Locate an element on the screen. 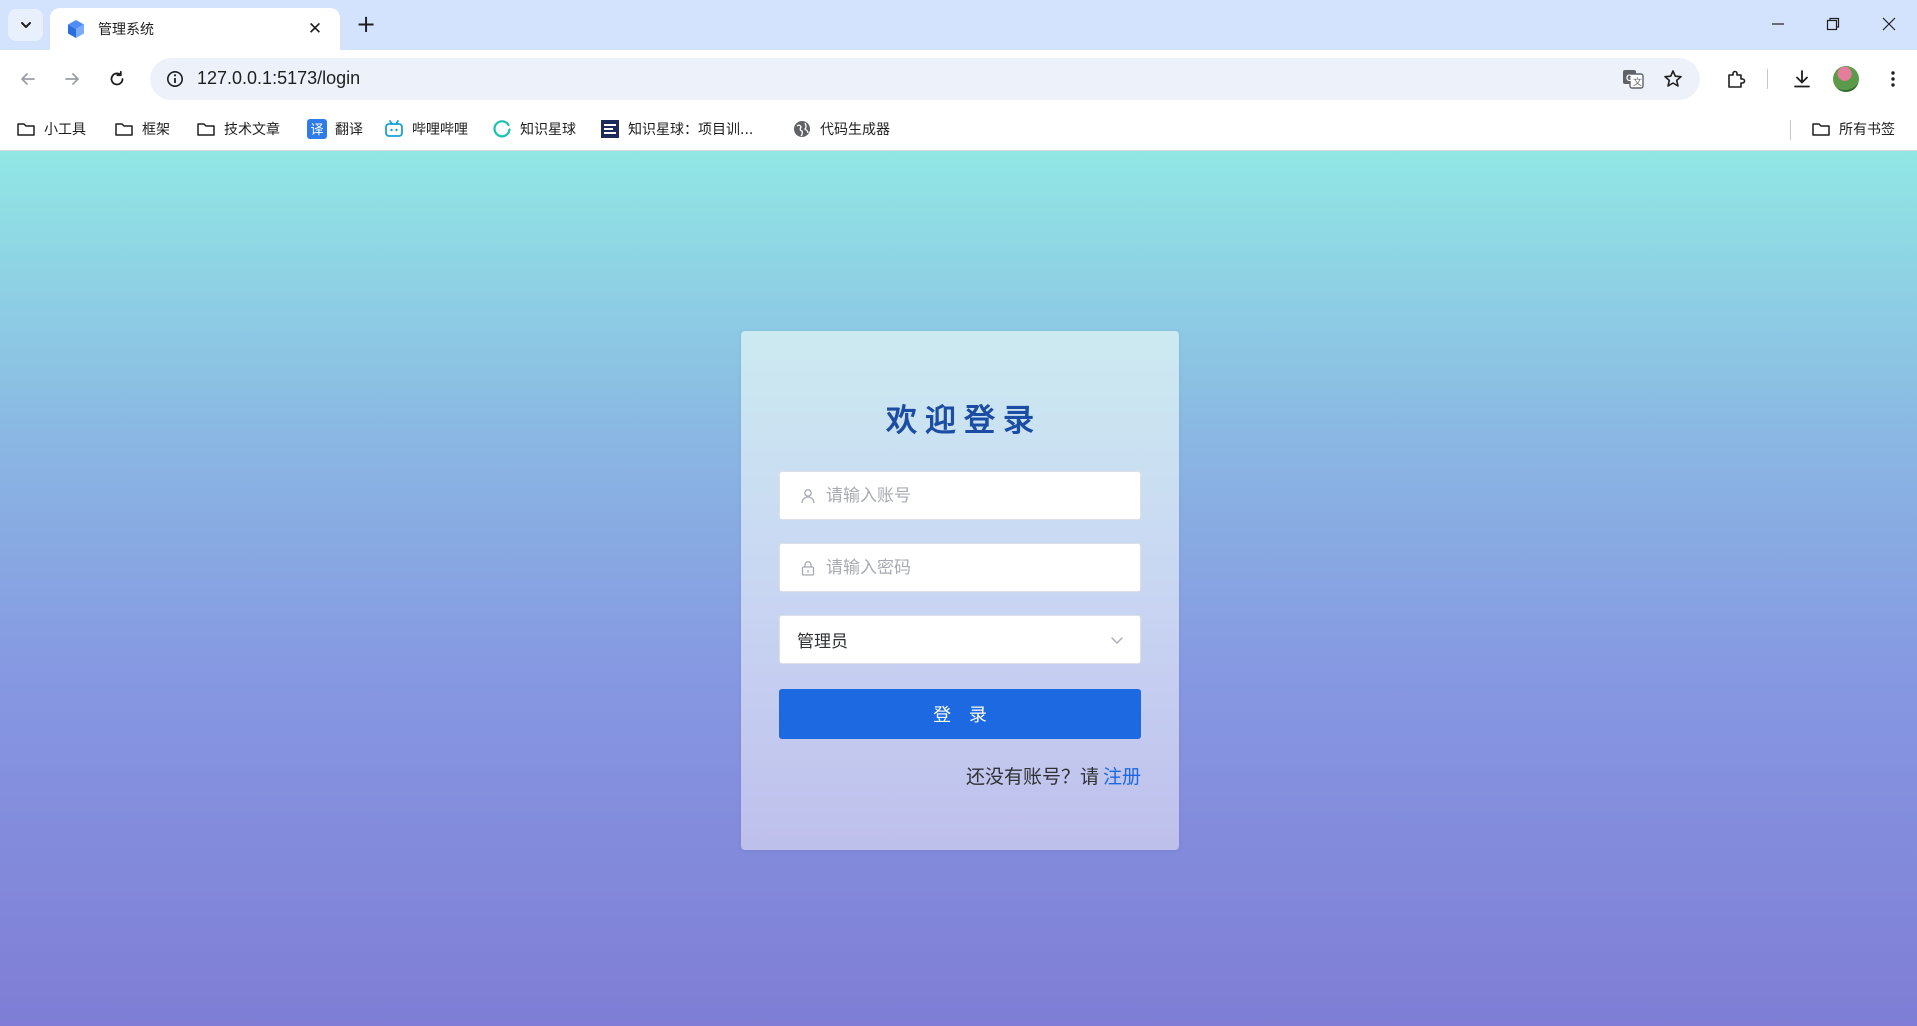 The width and height of the screenshot is (1917, 1026). bookmark-label: 哔哩哔哩 is located at coordinates (440, 130).